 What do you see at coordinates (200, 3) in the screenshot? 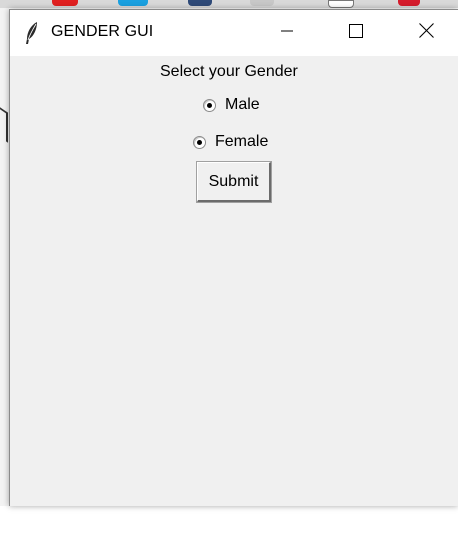
I see `background-tab-navy` at bounding box center [200, 3].